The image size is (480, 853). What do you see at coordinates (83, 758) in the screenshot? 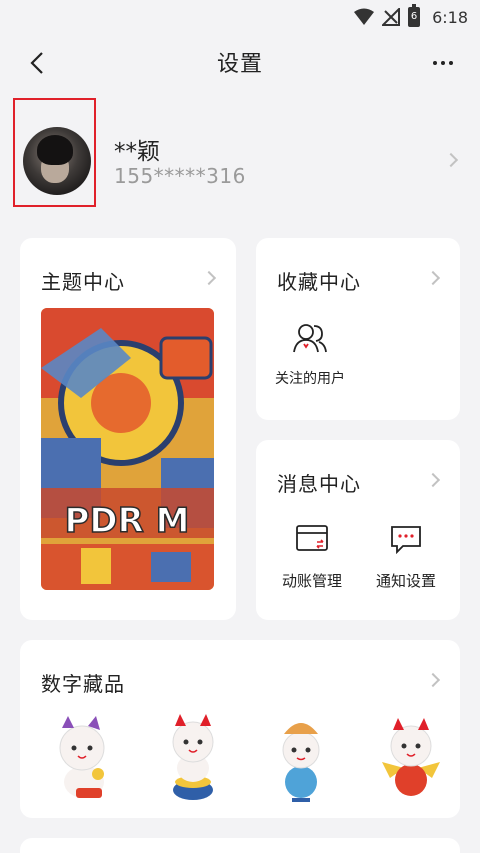
I see `lucky-cat-purple-icon` at bounding box center [83, 758].